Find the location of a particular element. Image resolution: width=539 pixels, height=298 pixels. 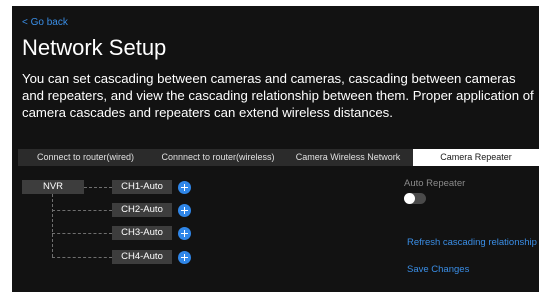

toggle-knob is located at coordinates (409, 198).